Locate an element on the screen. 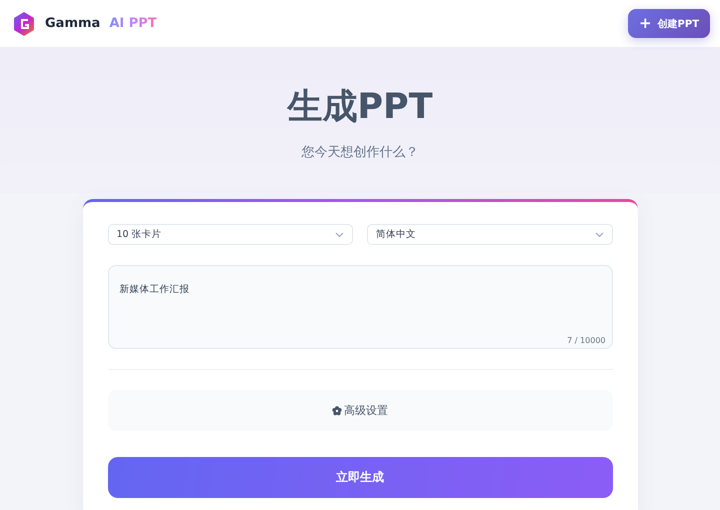 This screenshot has width=720, height=510. page-title: 生成PPT is located at coordinates (360, 107).